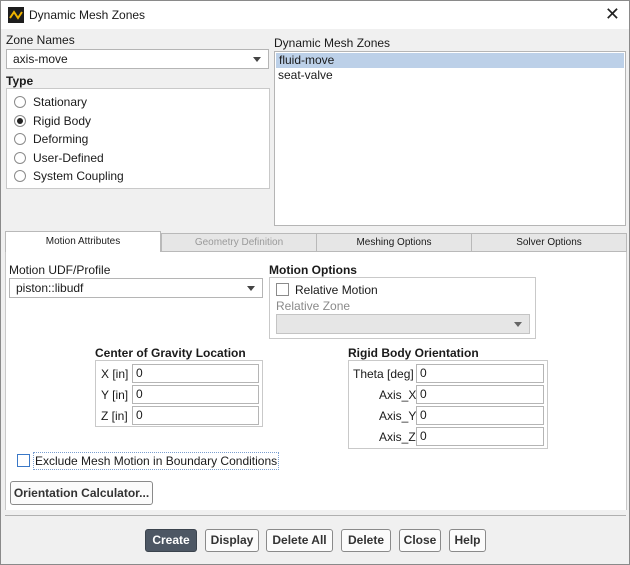 Image resolution: width=630 pixels, height=565 pixels. I want to click on orientation-label: Rigid Body Orientation, so click(413, 353).